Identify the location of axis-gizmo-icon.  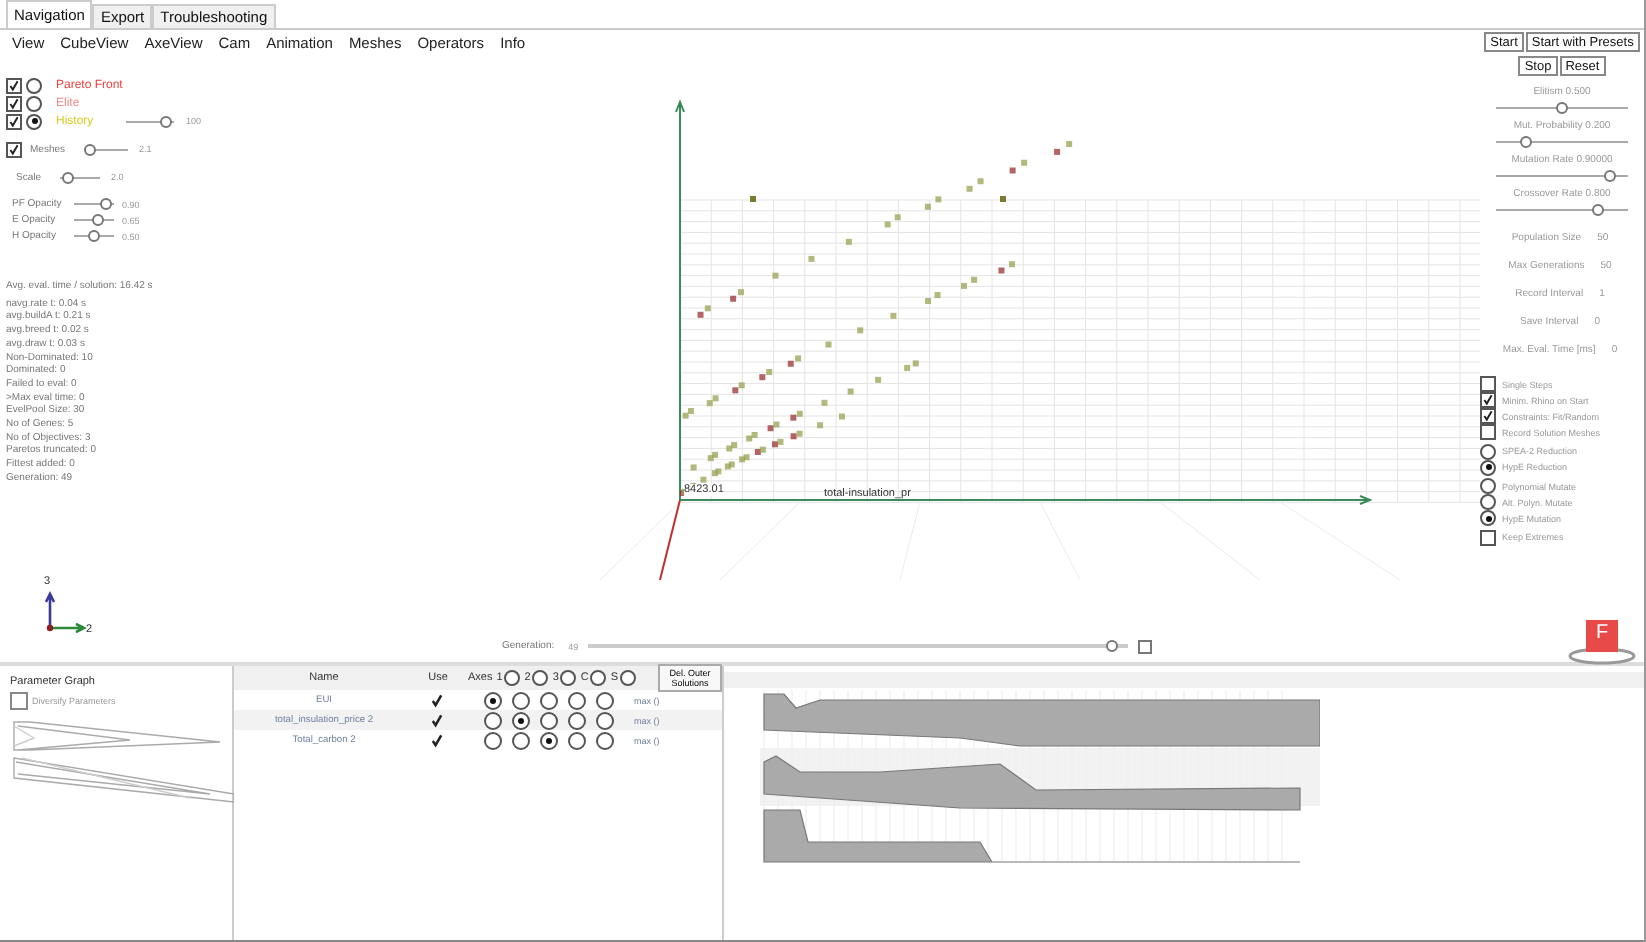
(66, 612).